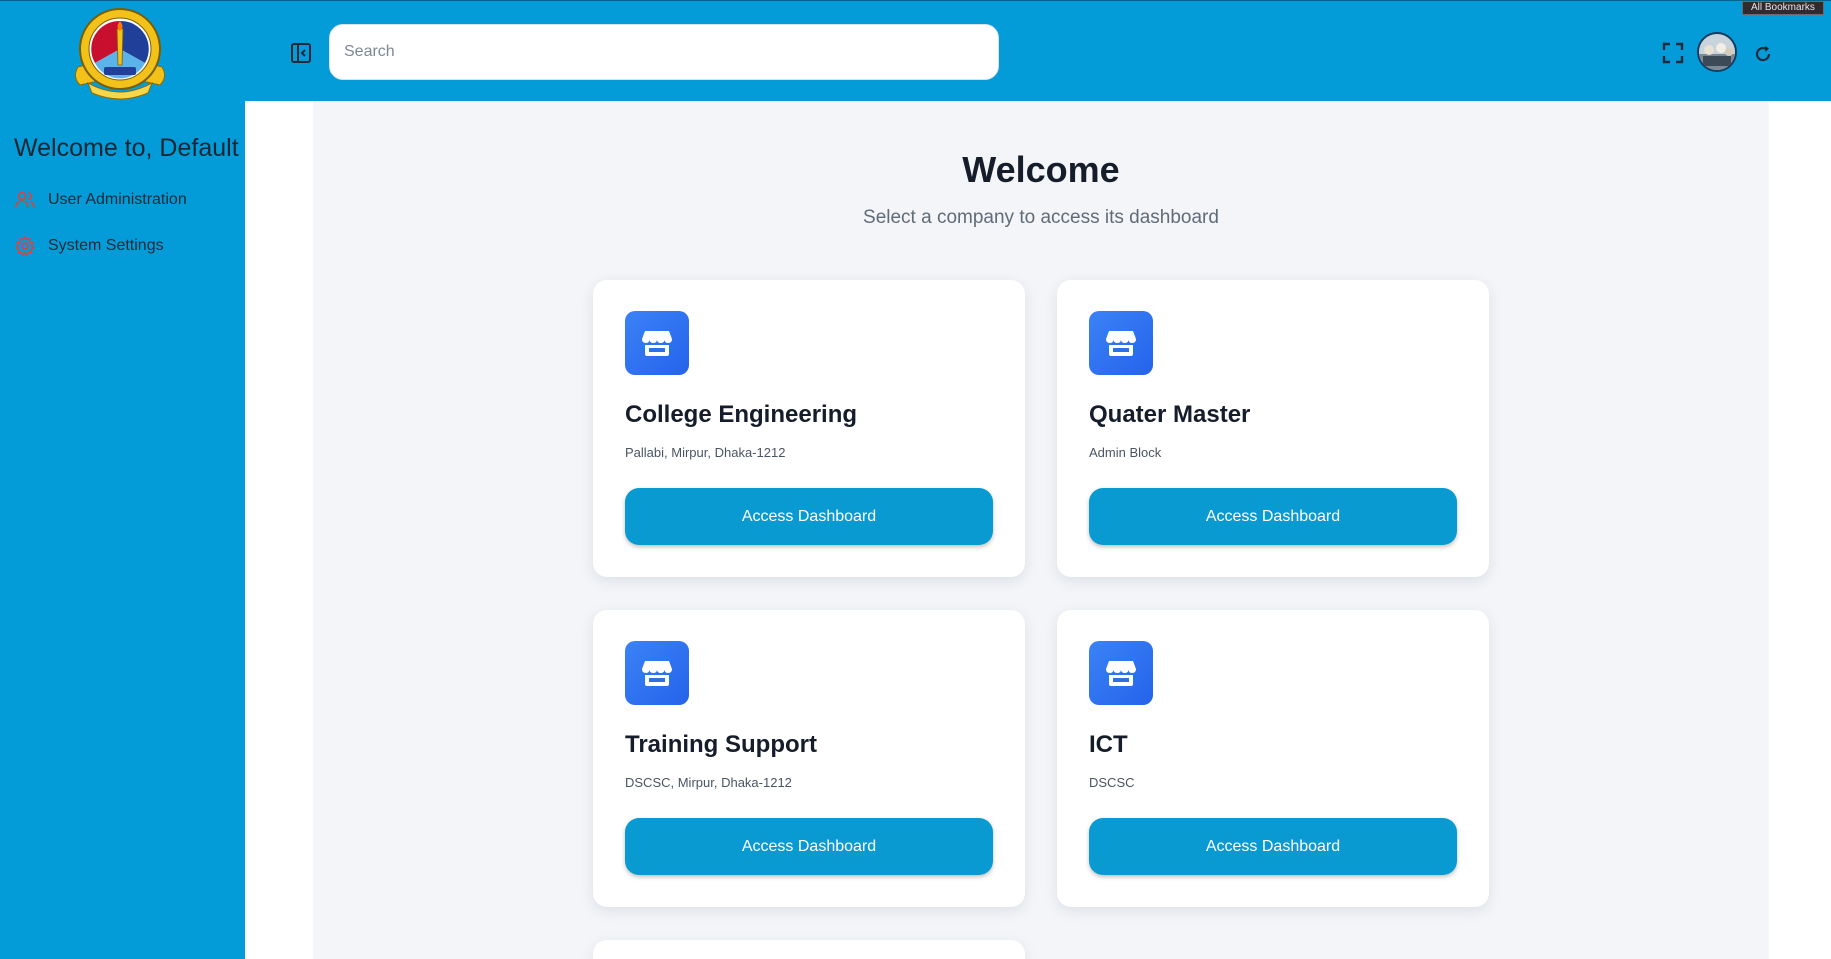  Describe the element at coordinates (117, 199) in the screenshot. I see `sidebar-item-label: User Administration` at that location.